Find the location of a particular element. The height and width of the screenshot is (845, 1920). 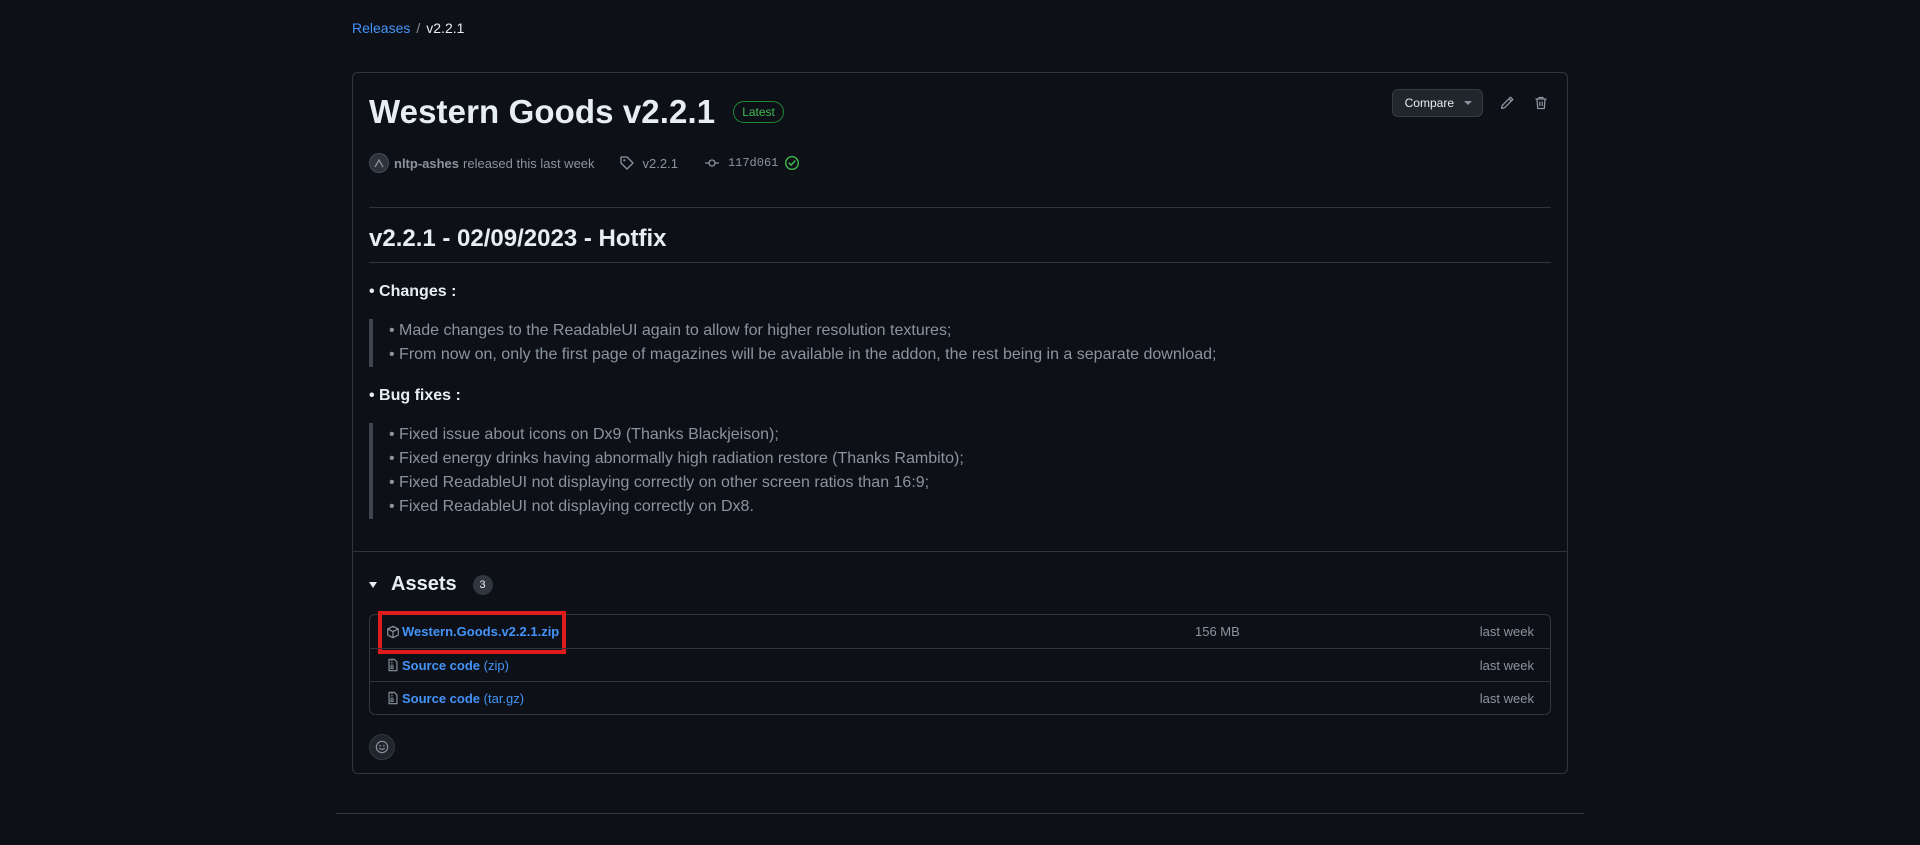

asset-name: Western.Goods.v2.2.1.zip is located at coordinates (481, 631).